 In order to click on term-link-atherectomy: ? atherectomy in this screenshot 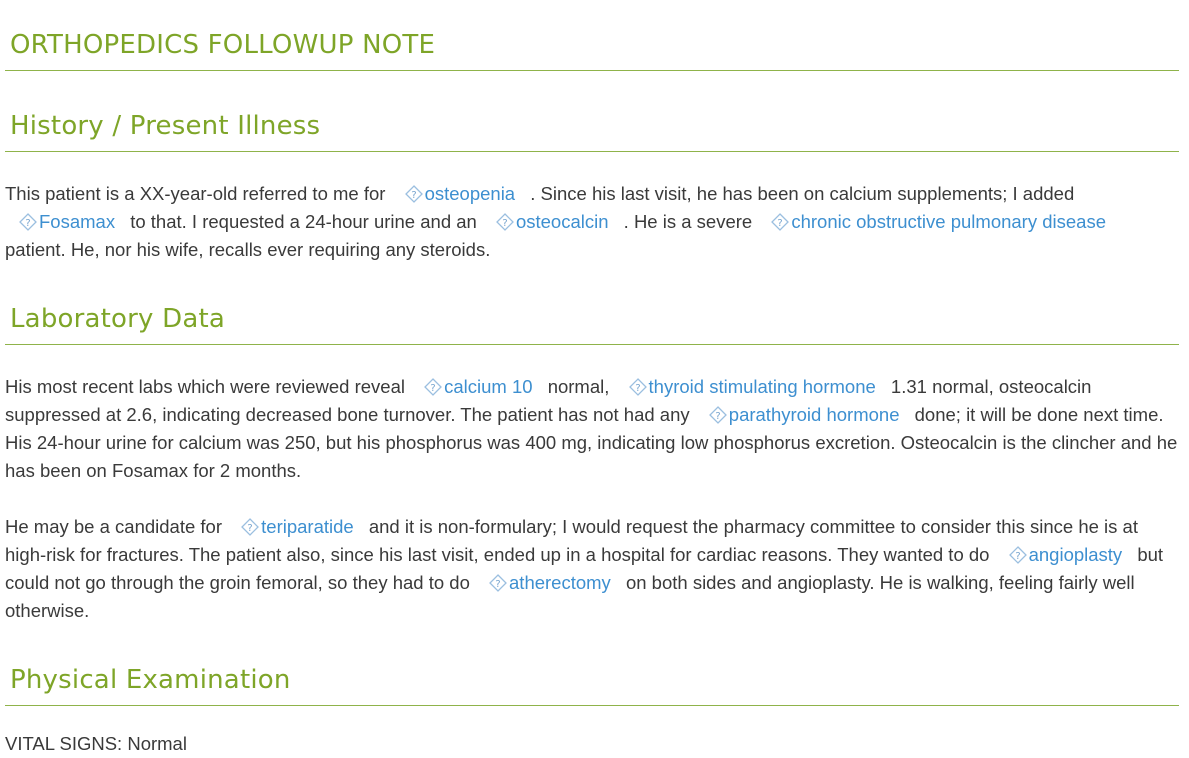, I will do `click(550, 582)`.